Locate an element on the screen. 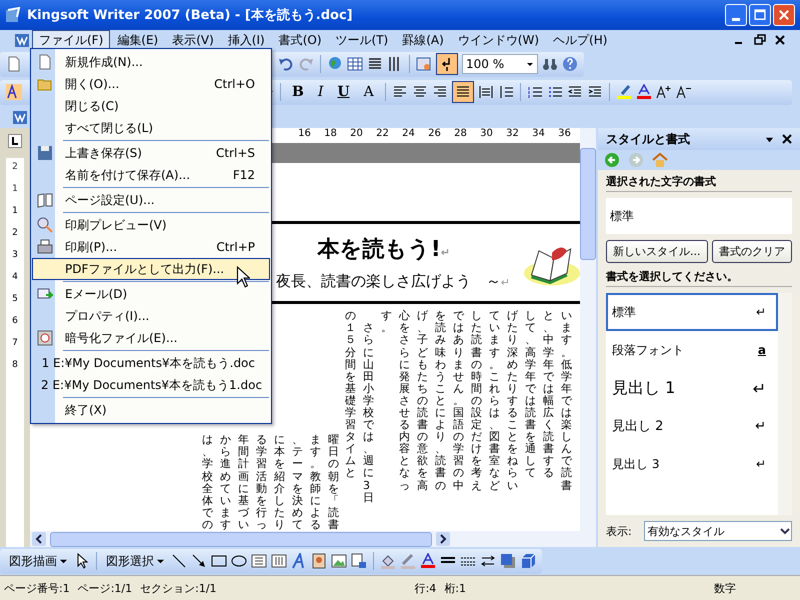 The image size is (800, 600). menu-item: 罫線(A) is located at coordinates (423, 40).